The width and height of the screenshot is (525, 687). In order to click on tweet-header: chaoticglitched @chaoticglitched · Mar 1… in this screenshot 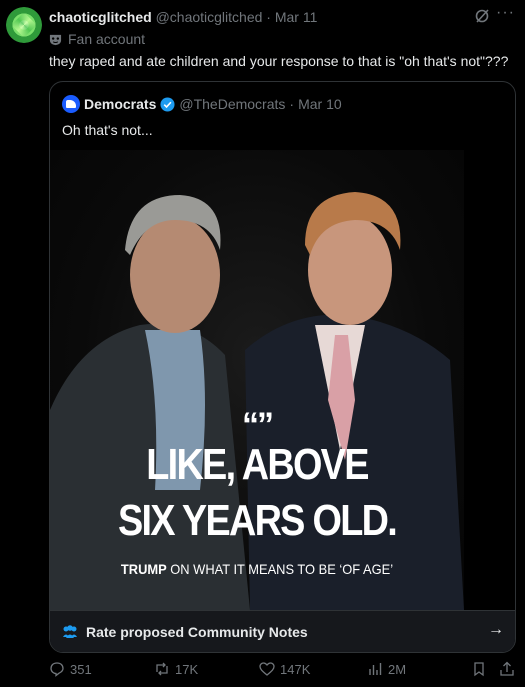, I will do `click(183, 17)`.